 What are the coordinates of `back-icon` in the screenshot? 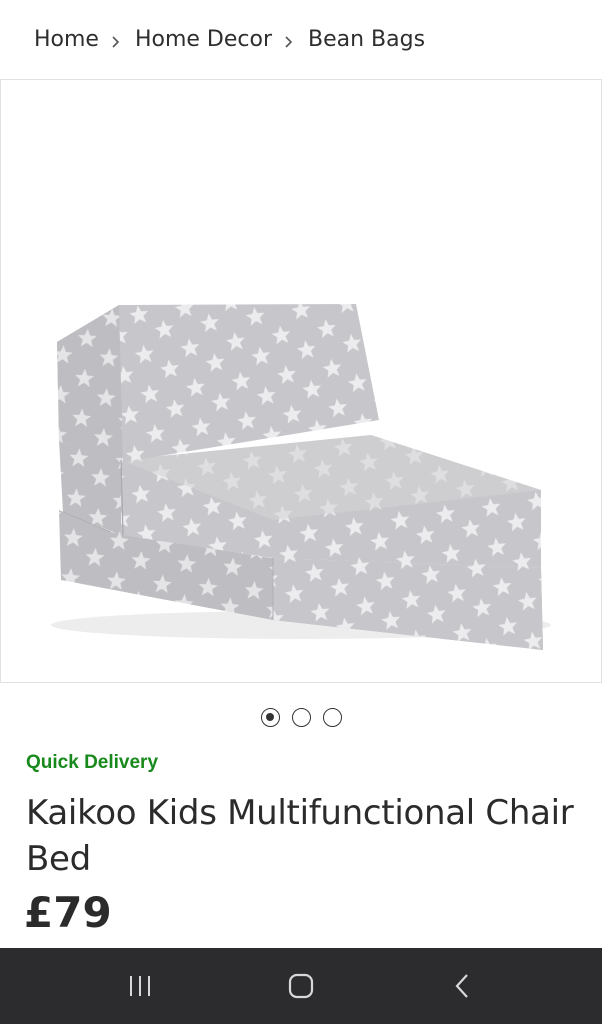 It's located at (461, 986).